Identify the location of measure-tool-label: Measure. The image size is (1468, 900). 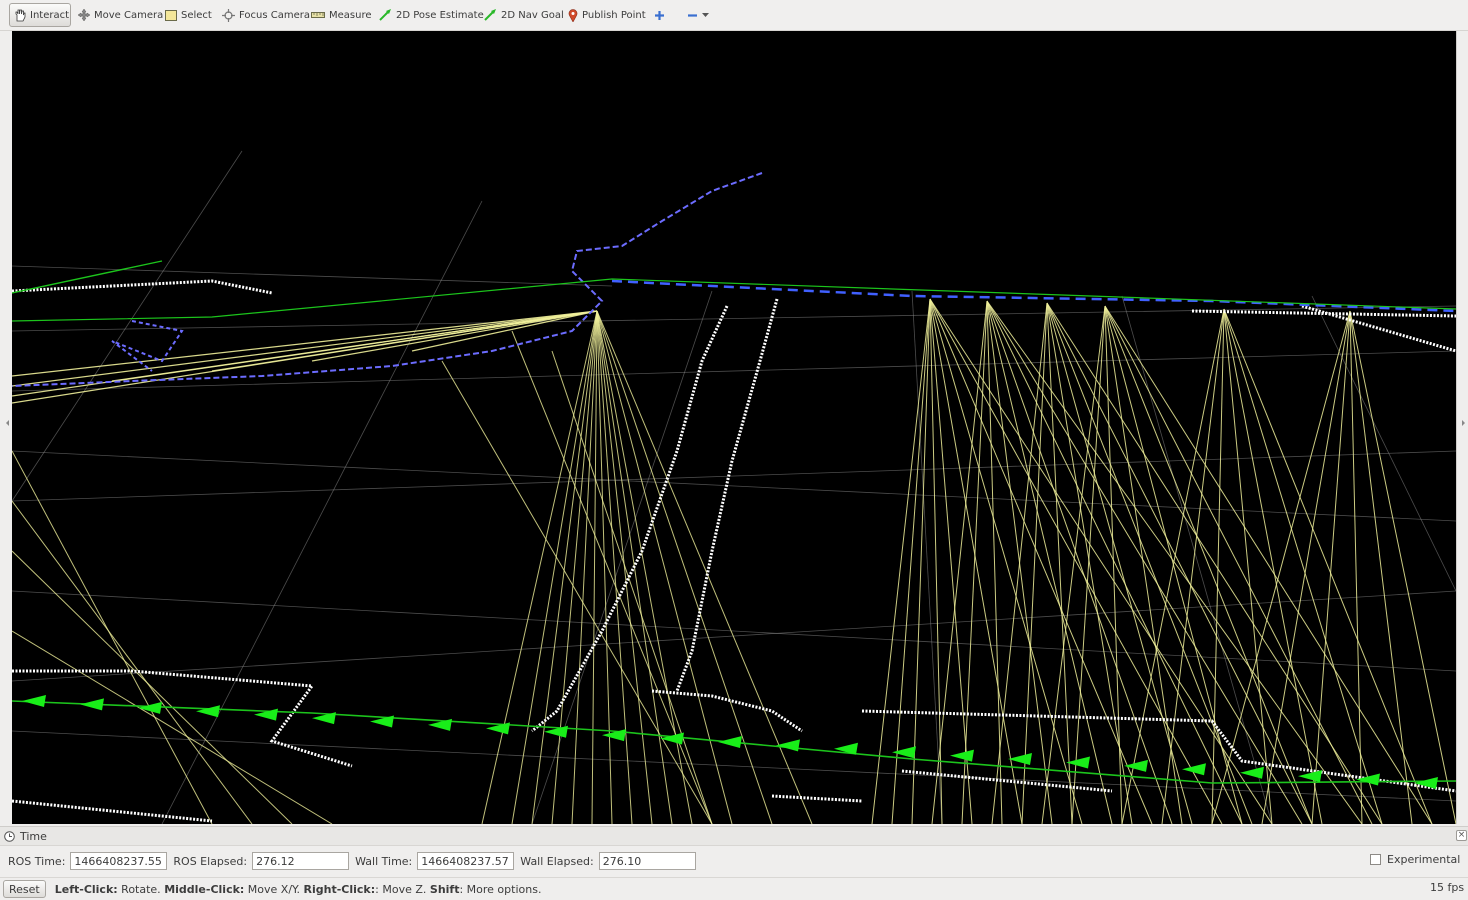
(350, 15).